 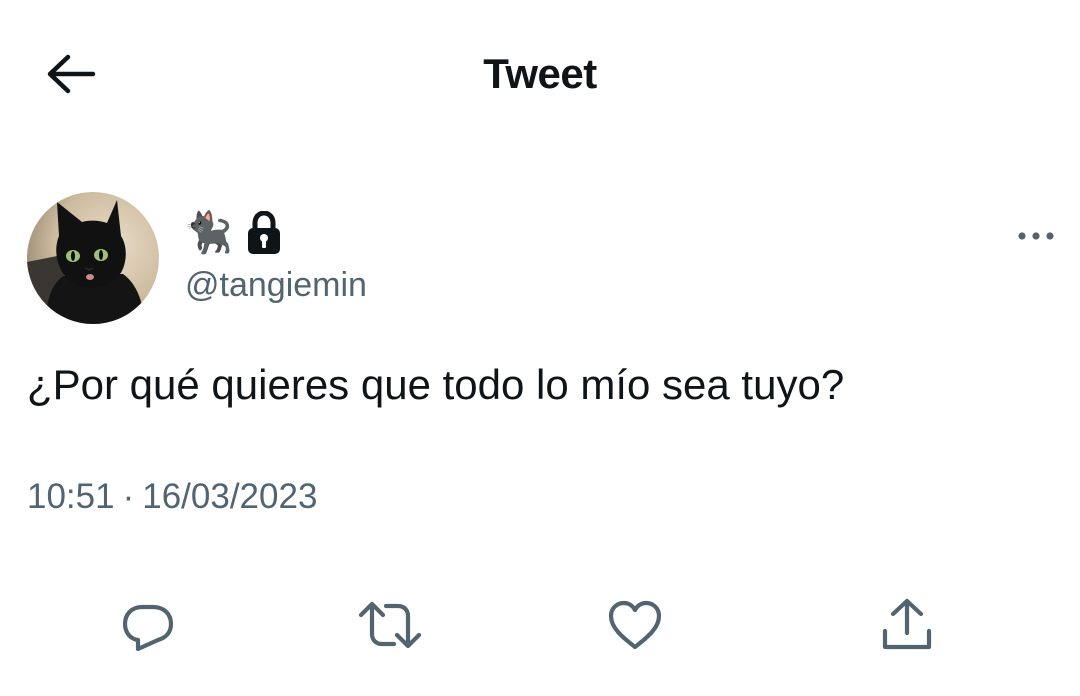 What do you see at coordinates (71, 496) in the screenshot?
I see `tweet-time: 10:51` at bounding box center [71, 496].